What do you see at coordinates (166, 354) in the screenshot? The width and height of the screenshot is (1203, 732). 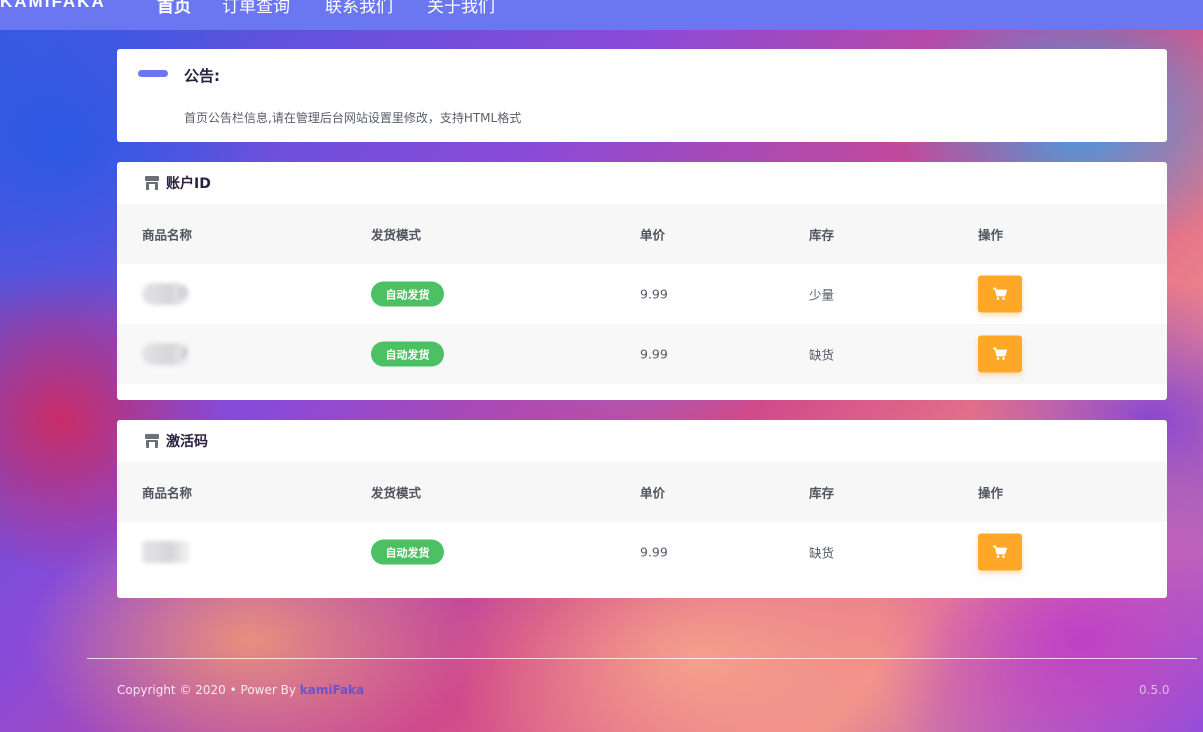 I see `product-name-blurred: 2` at bounding box center [166, 354].